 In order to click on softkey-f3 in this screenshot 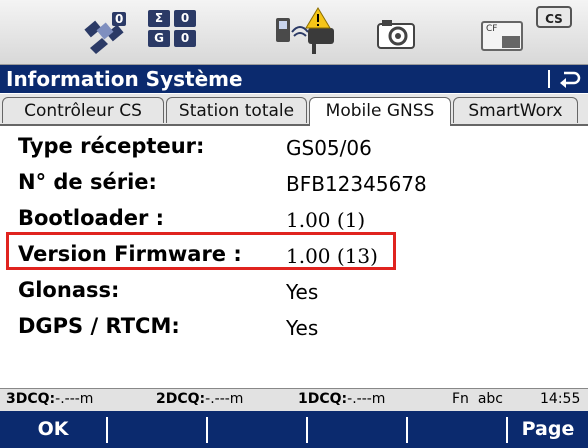, I will do `click(257, 429)`.